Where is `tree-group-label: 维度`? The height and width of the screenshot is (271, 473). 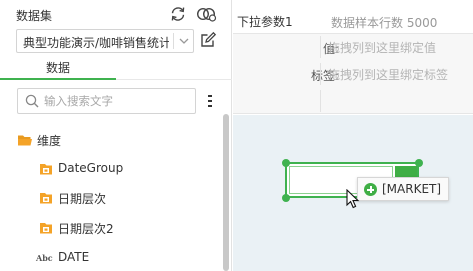
tree-group-label: 维度 is located at coordinates (49, 141).